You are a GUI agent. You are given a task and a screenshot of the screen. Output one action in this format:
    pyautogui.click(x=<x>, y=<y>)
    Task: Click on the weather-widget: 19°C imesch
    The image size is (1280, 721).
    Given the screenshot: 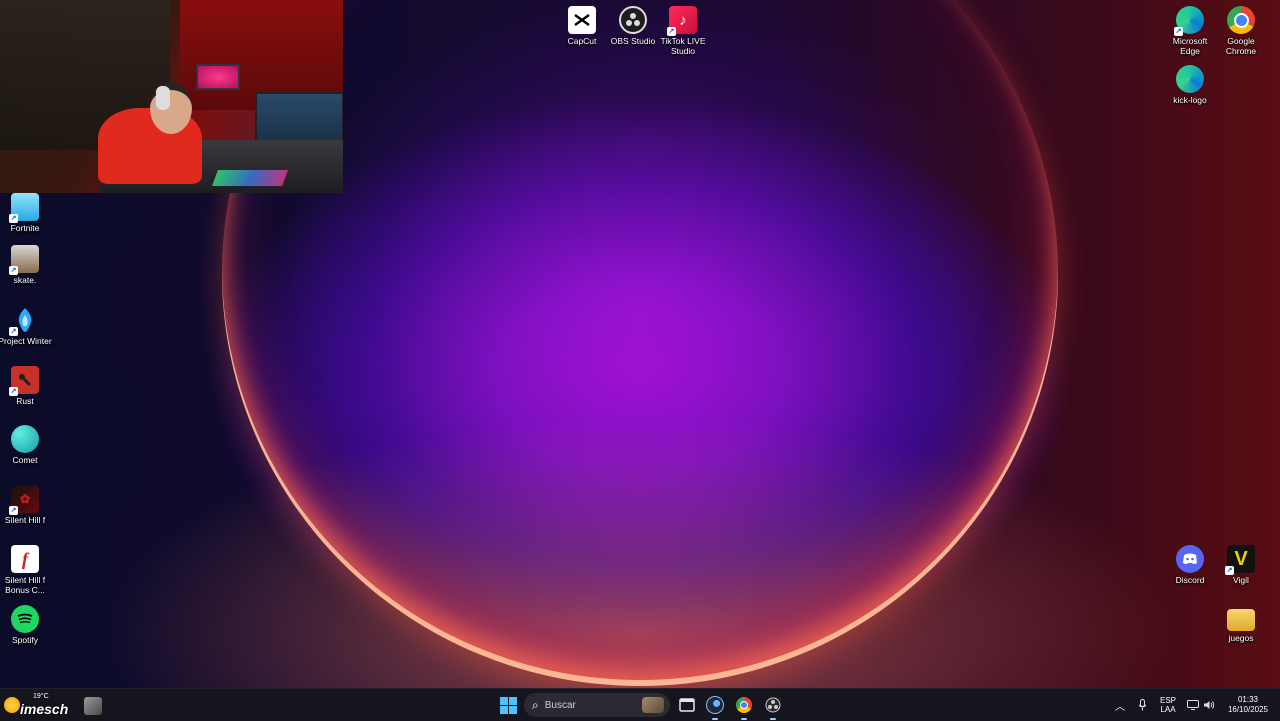 What is the action you would take?
    pyautogui.click(x=52, y=705)
    